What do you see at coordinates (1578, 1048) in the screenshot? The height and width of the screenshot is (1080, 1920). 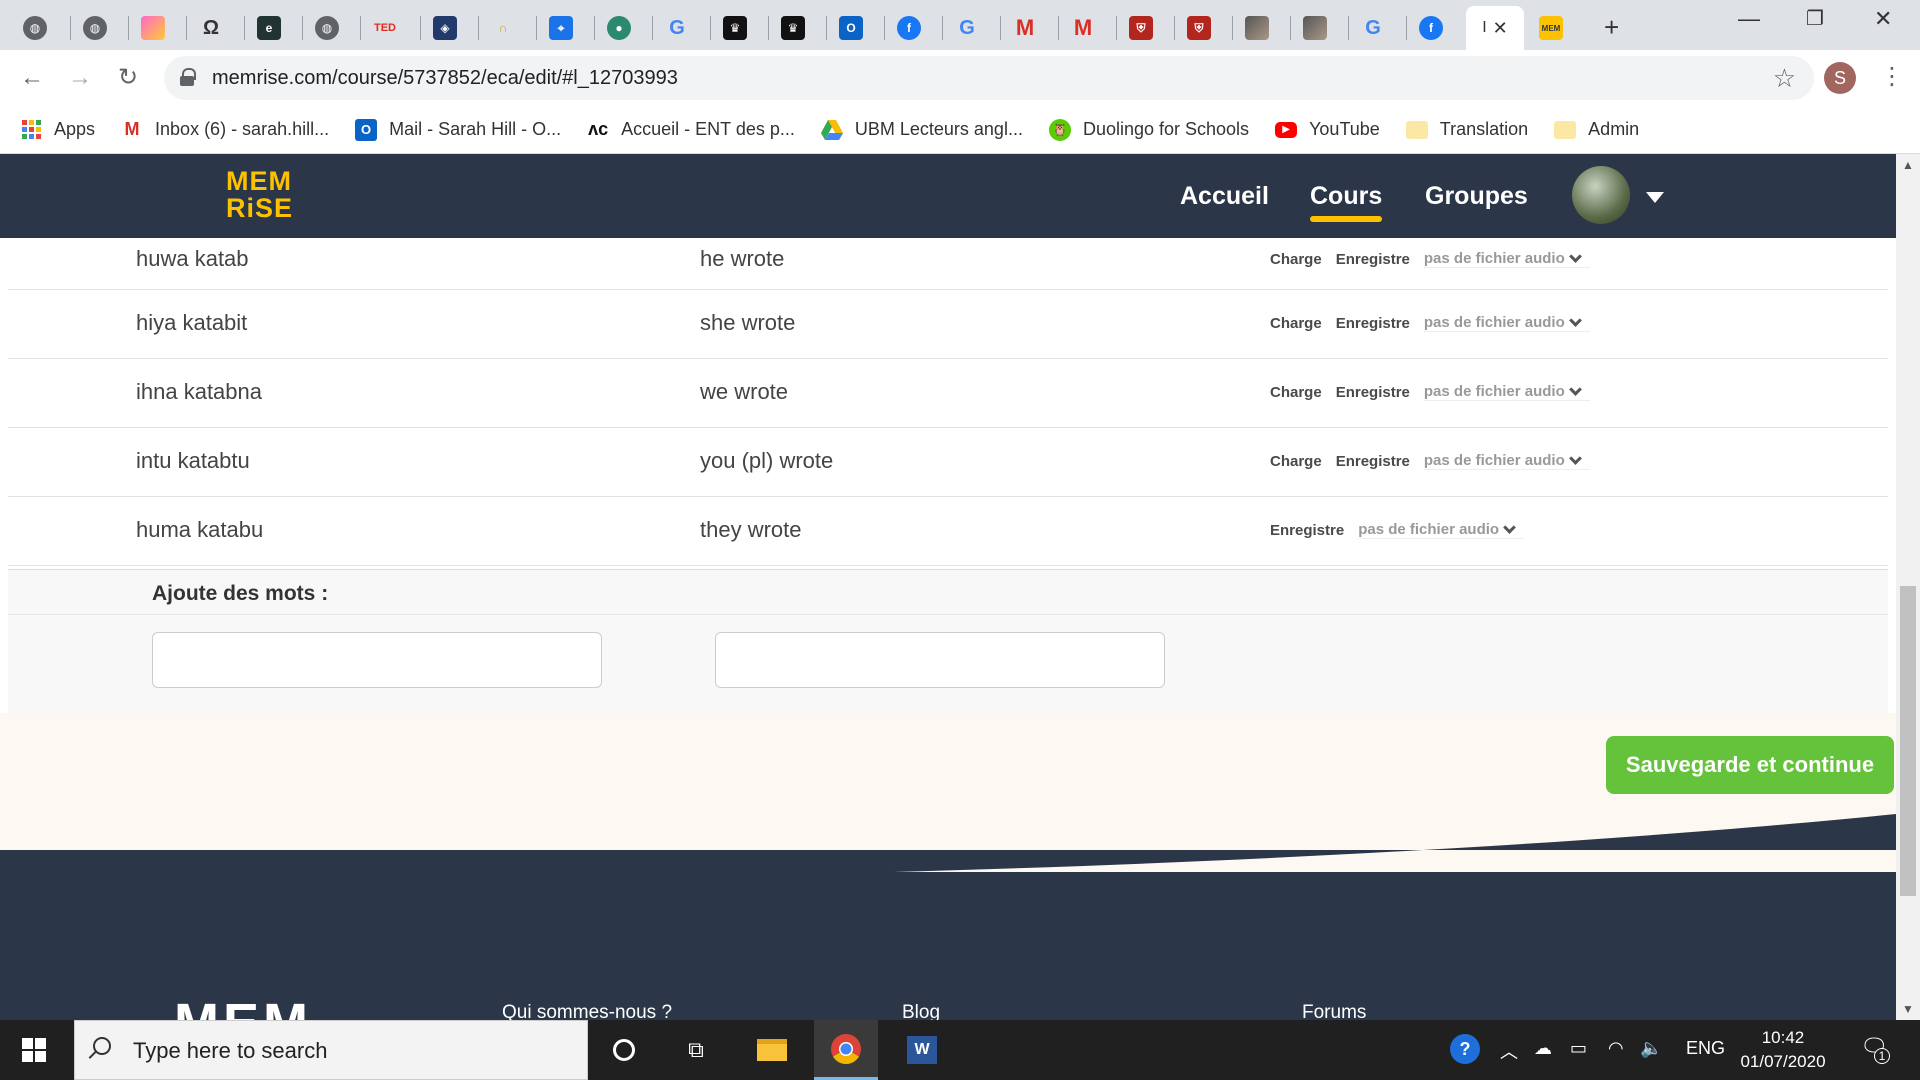 I see `battery-icon: ▭` at bounding box center [1578, 1048].